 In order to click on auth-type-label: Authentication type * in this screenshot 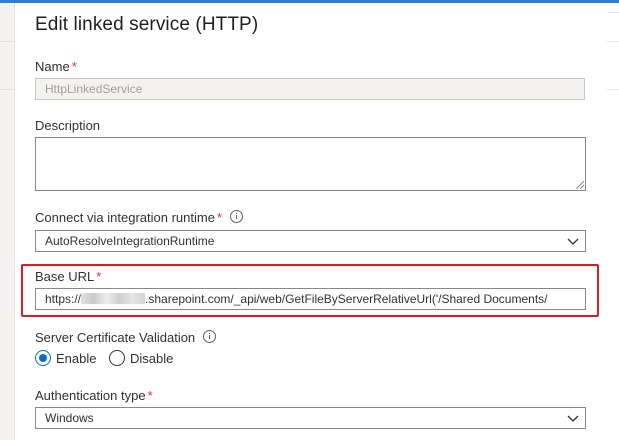, I will do `click(94, 395)`.